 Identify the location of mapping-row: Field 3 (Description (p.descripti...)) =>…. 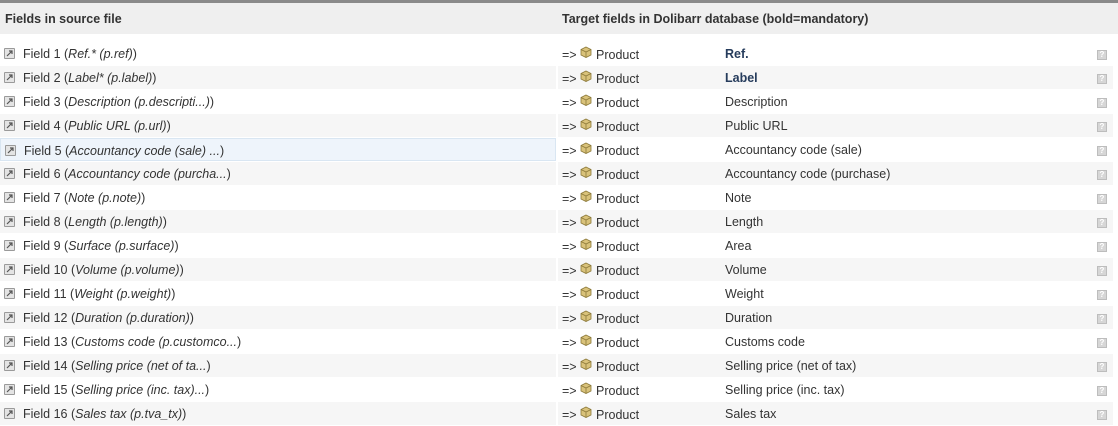
(559, 102).